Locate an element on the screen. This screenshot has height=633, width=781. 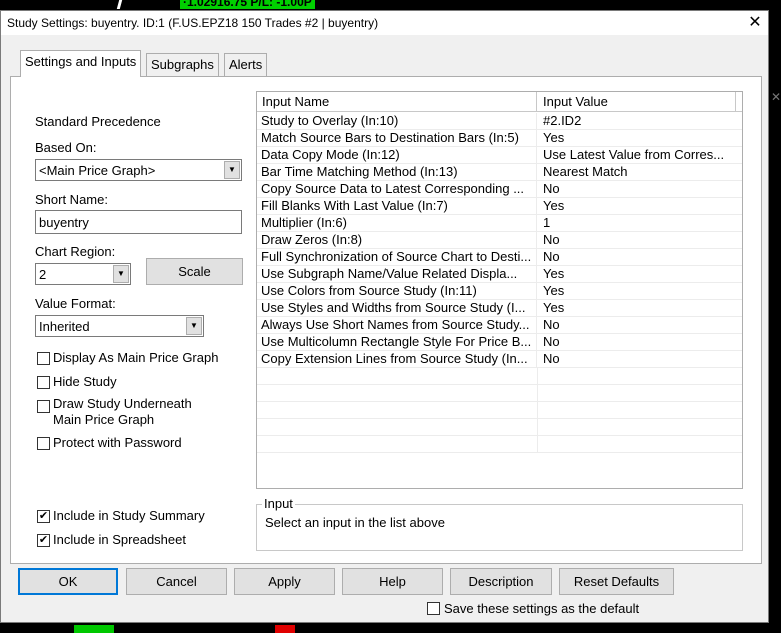
table-row: Fill Blanks With Last Value (In:7) Yes is located at coordinates (499, 206).